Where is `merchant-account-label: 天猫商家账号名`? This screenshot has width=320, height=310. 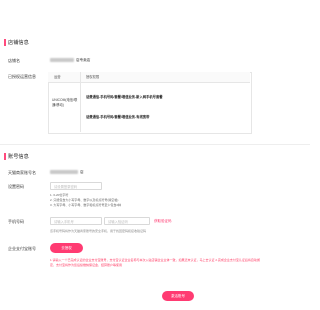 merchant-account-label: 天猫商家账号名 is located at coordinates (22, 172).